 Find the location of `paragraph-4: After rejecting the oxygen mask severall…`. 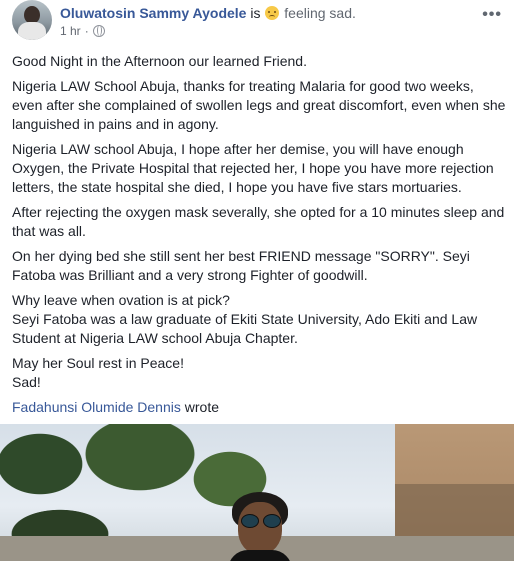

paragraph-4: After rejecting the oxygen mask severall… is located at coordinates (258, 221).